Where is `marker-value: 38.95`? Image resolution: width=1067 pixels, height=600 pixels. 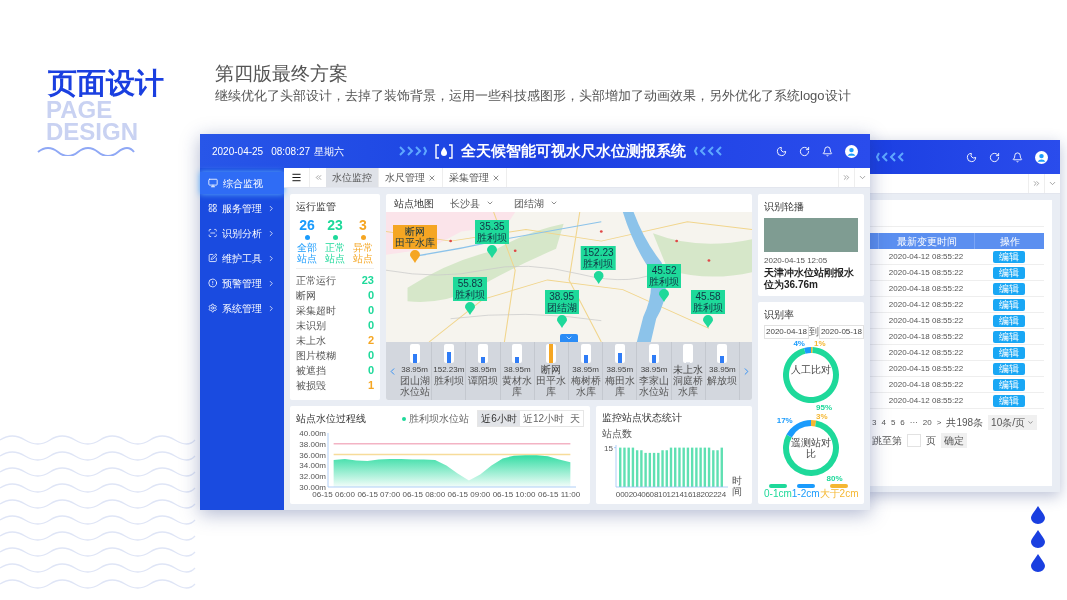
marker-value: 38.95 is located at coordinates (562, 296).